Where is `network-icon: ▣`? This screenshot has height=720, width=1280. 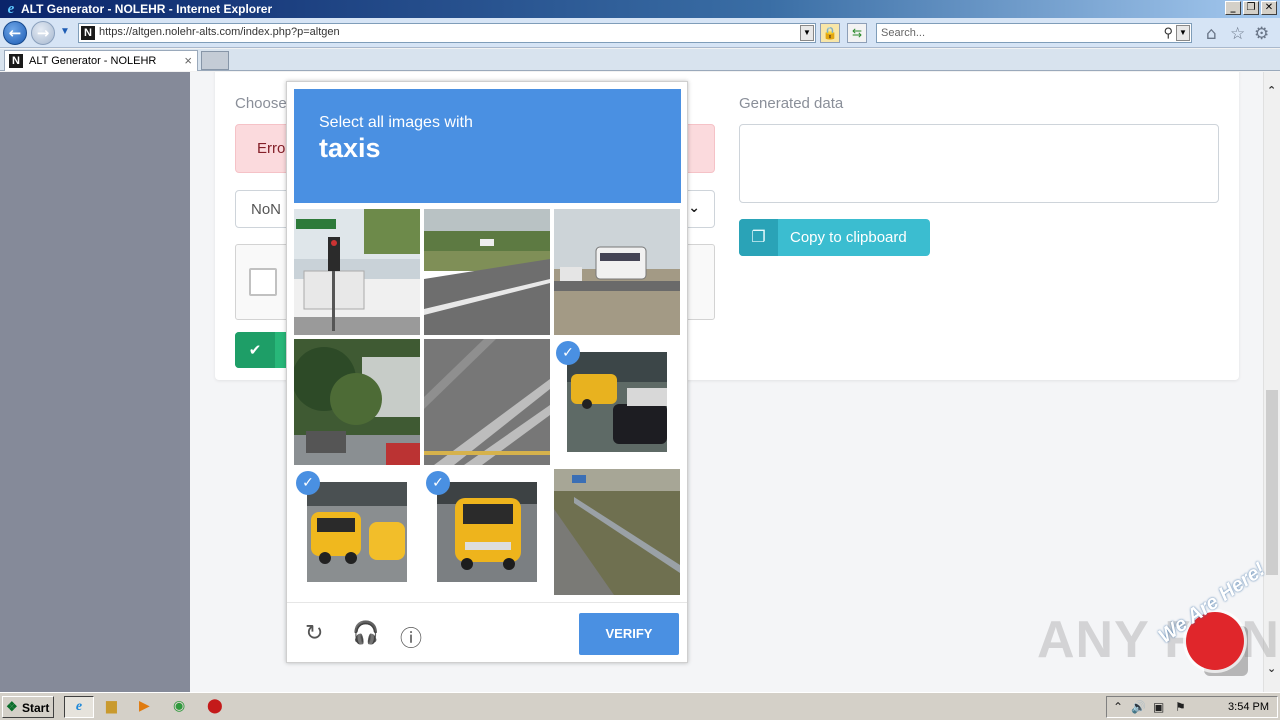
network-icon: ▣ is located at coordinates (1158, 707).